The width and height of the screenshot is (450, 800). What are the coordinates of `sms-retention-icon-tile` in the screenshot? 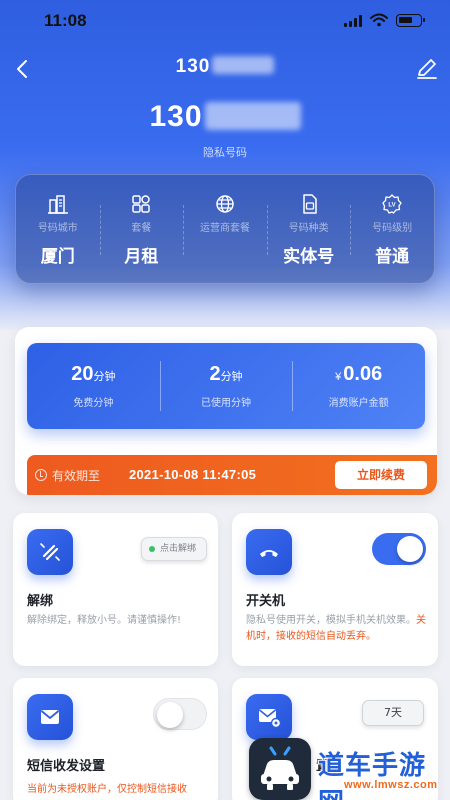 It's located at (269, 717).